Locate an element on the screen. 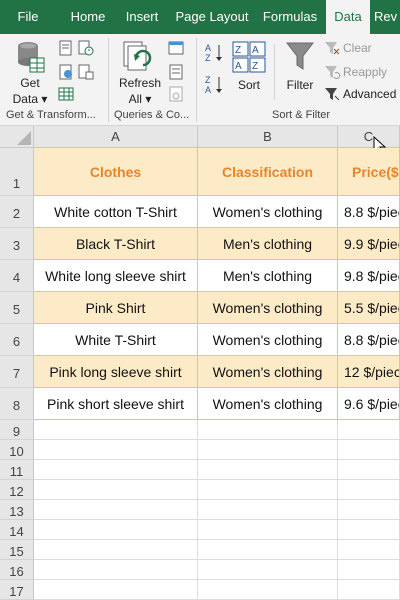 The image size is (400, 600). cell-price: 9.9 $/piec is located at coordinates (369, 244).